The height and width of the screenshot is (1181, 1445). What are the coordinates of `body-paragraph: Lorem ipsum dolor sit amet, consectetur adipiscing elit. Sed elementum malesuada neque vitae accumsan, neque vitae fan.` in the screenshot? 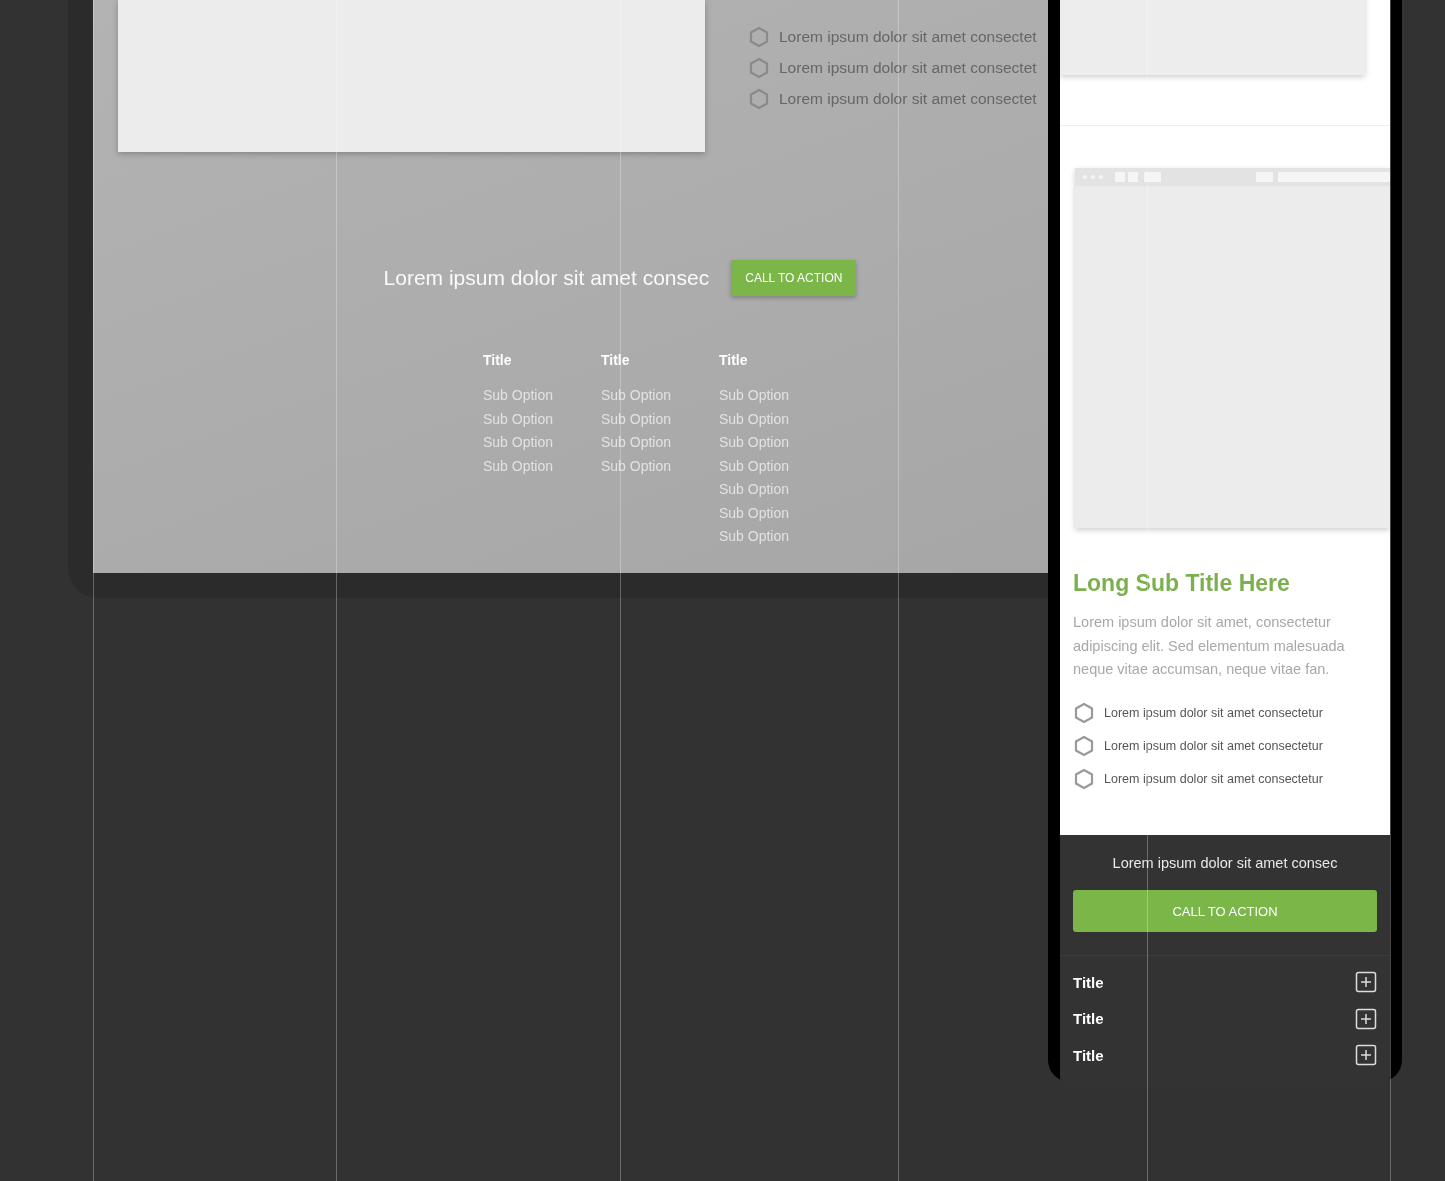 It's located at (1209, 646).